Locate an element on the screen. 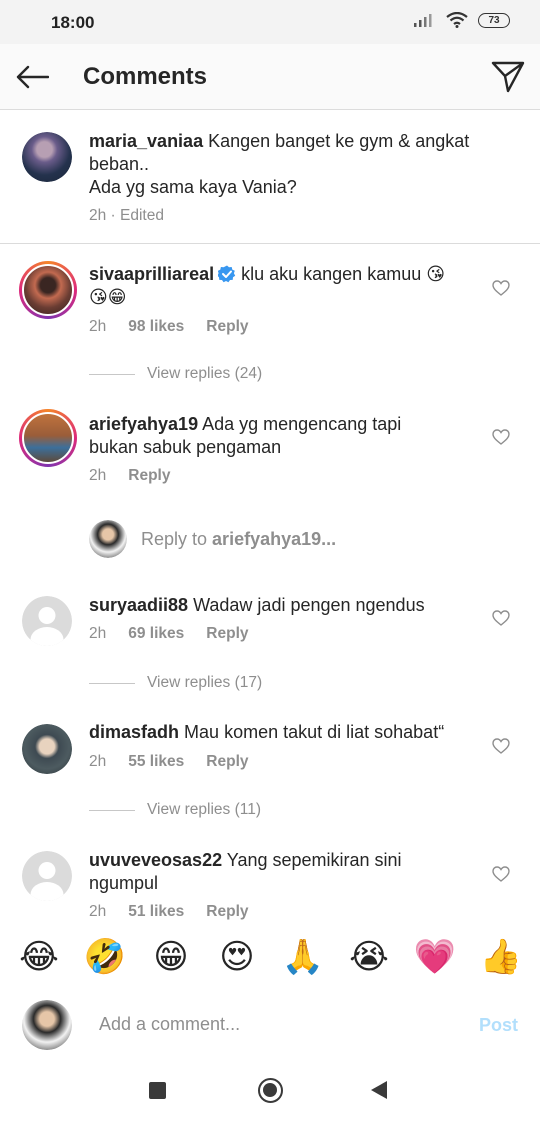 Image resolution: width=540 pixels, height=1123 pixels. view-replies-button: View replies (24) is located at coordinates (175, 374).